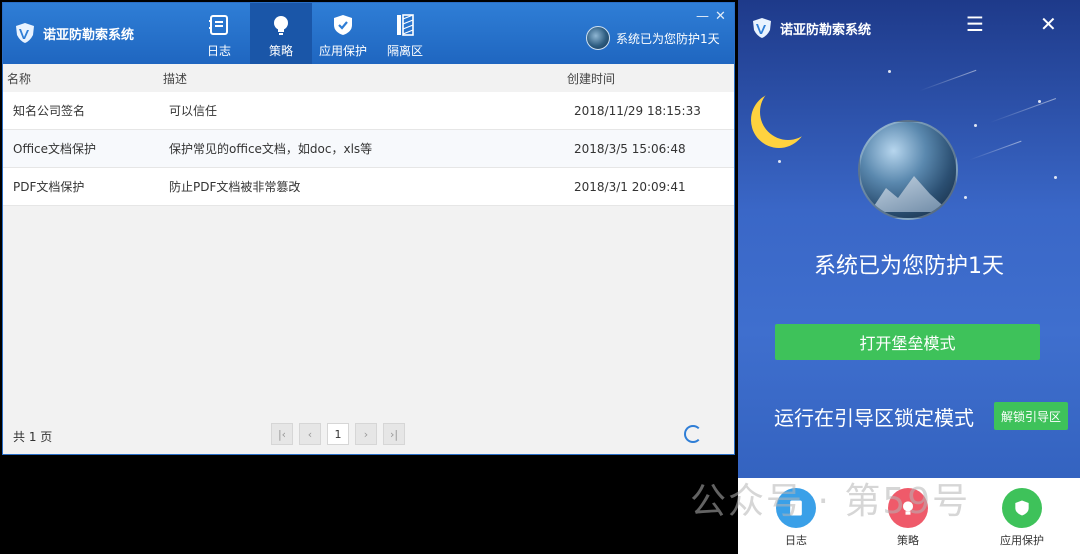 The image size is (1080, 554). I want to click on tab-log: 日志, so click(219, 33).